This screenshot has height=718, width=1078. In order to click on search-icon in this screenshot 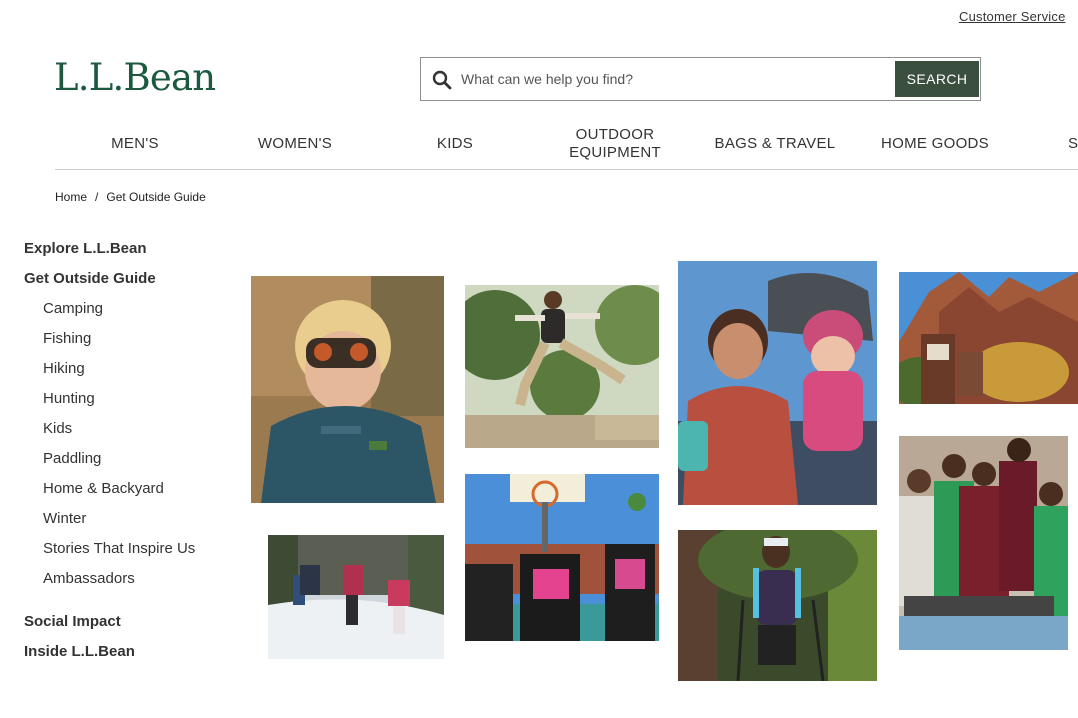, I will do `click(442, 80)`.